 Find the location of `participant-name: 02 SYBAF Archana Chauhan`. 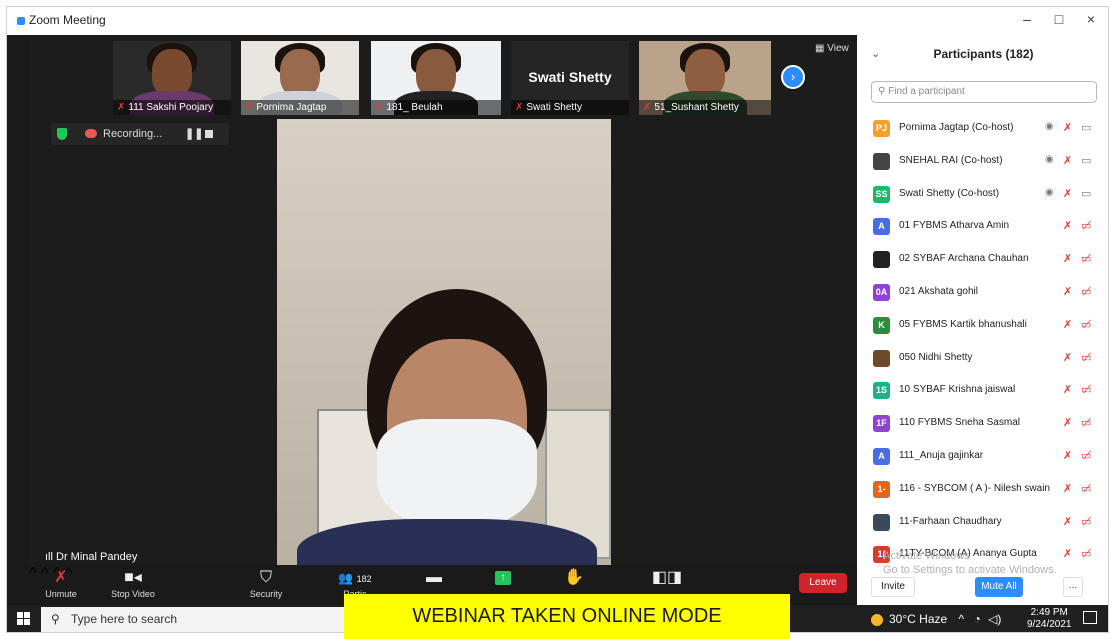

participant-name: 02 SYBAF Archana Chauhan is located at coordinates (964, 259).